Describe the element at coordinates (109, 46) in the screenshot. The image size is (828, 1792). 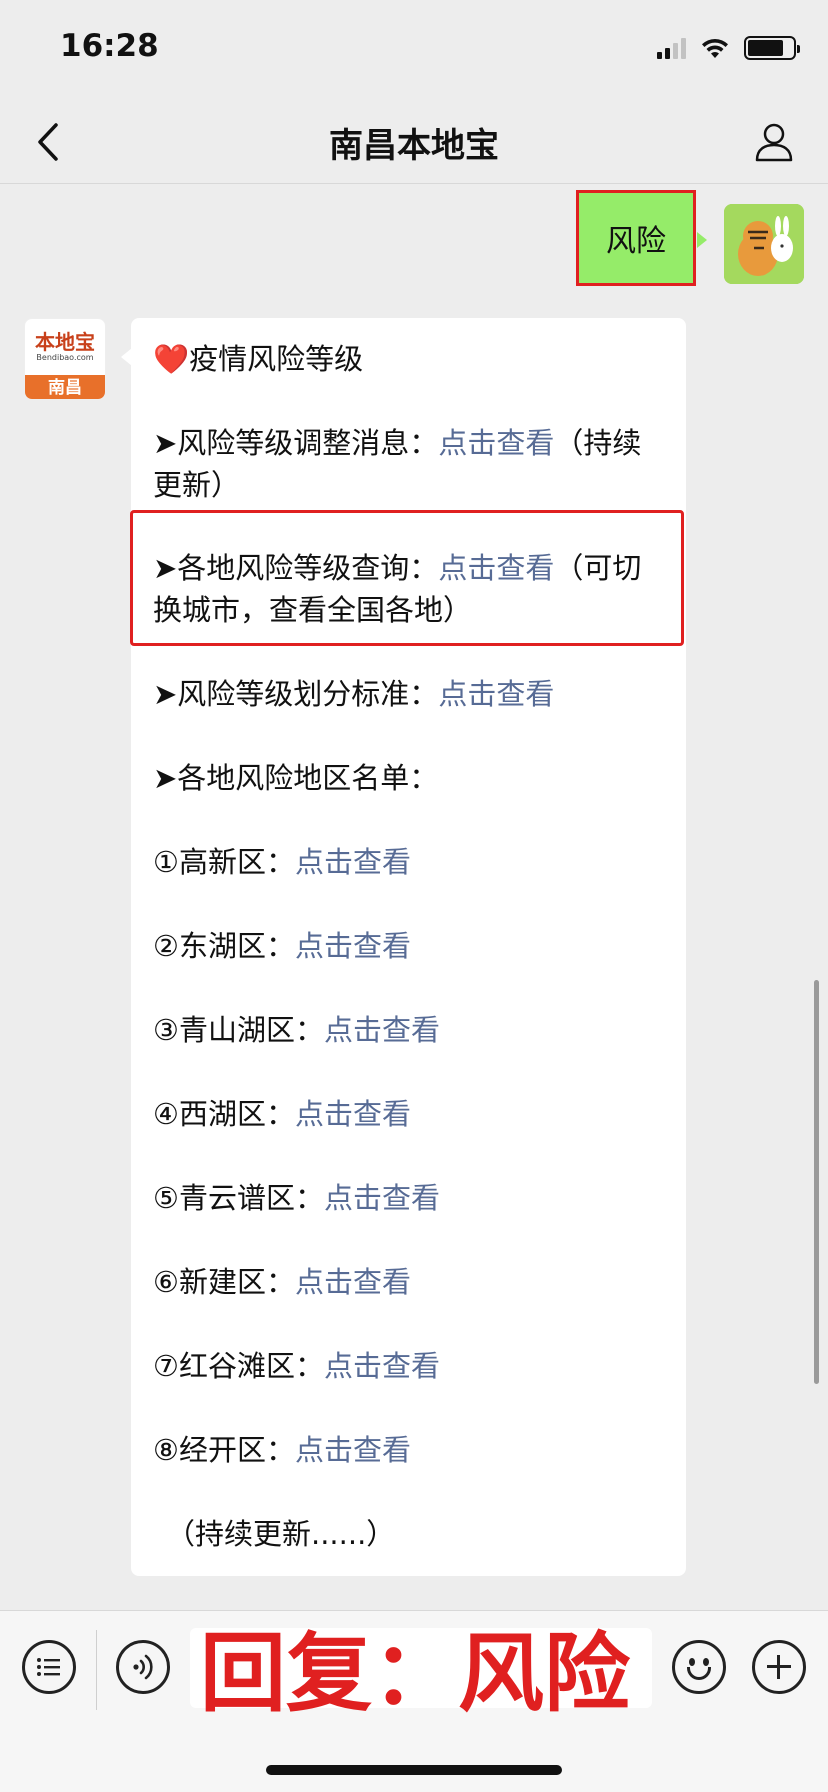
I see `status-time: 16:28` at that location.